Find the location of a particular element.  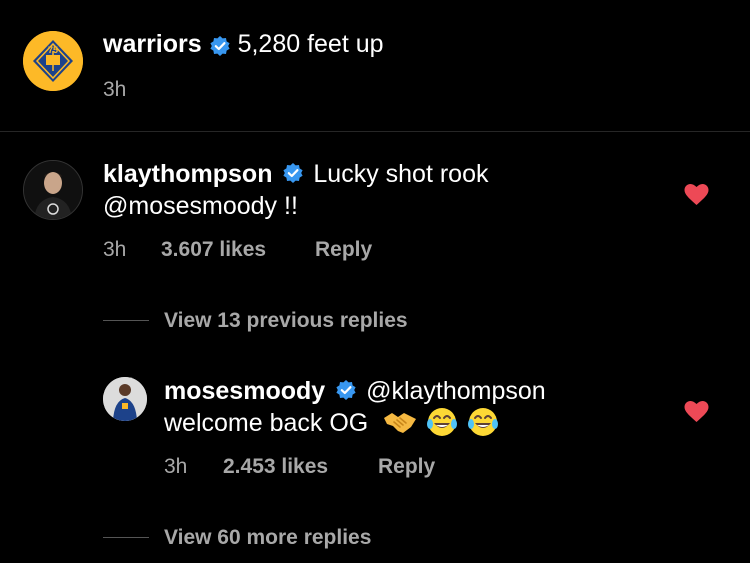

comment-2-mention: @klaythompson is located at coordinates (456, 391).